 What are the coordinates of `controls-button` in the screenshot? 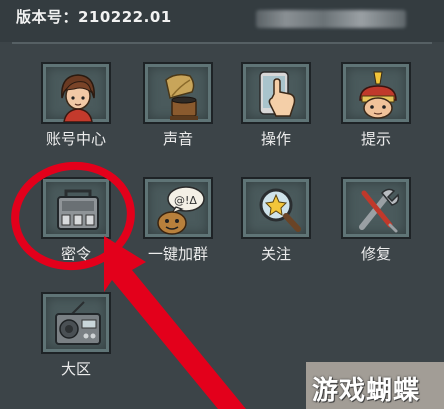 It's located at (276, 93).